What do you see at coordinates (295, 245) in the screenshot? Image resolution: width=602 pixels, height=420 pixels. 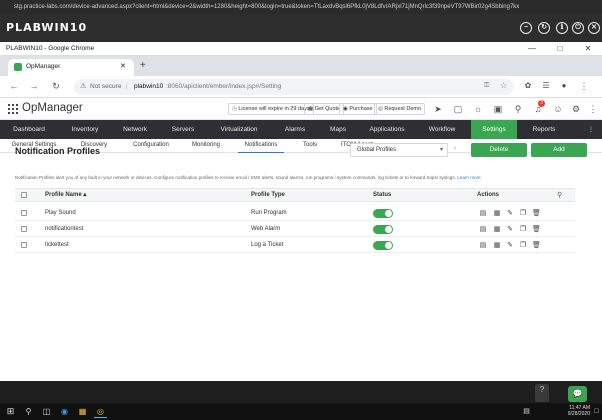 I see `table-row: tickettest Log a Ticket ▤ ▦ ✎ ❐ 🗑` at bounding box center [295, 245].